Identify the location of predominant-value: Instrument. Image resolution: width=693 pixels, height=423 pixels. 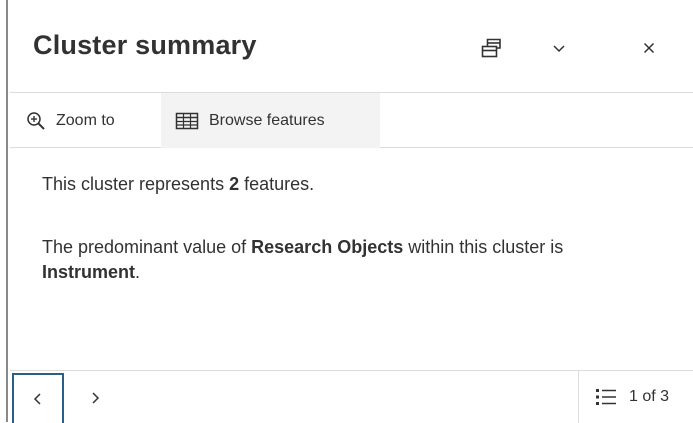
(89, 272).